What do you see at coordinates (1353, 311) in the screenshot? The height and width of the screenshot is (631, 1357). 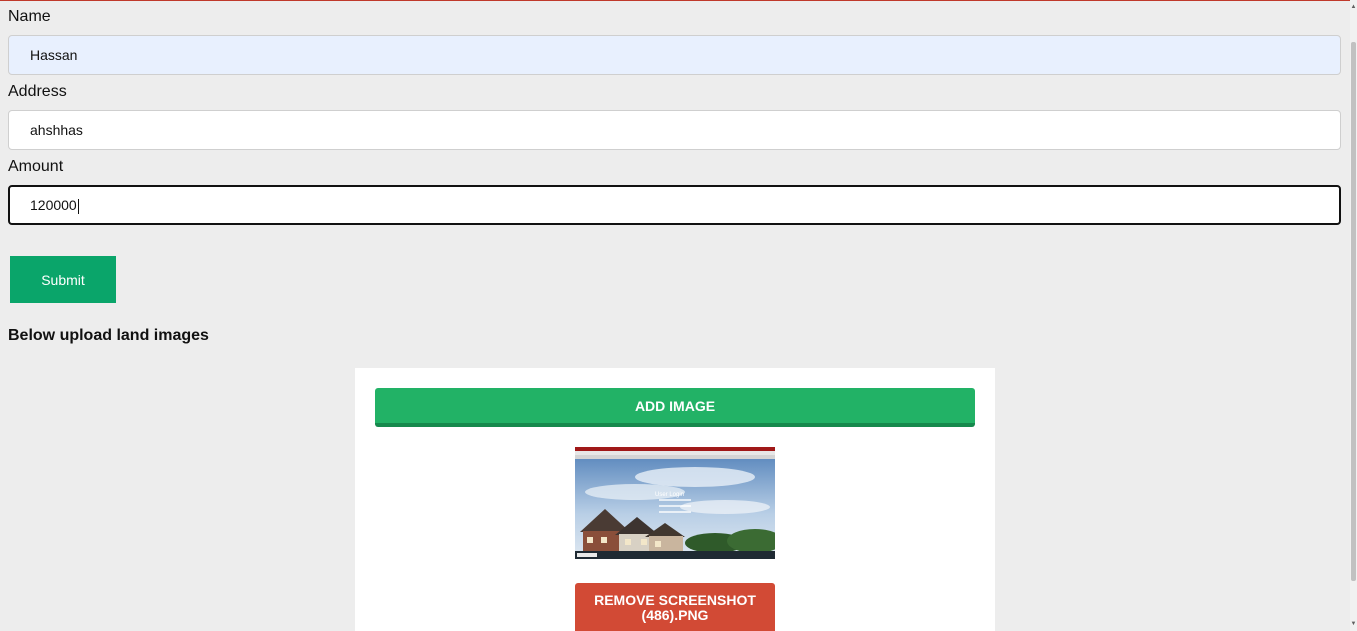 I see `scrollbar-thumb` at bounding box center [1353, 311].